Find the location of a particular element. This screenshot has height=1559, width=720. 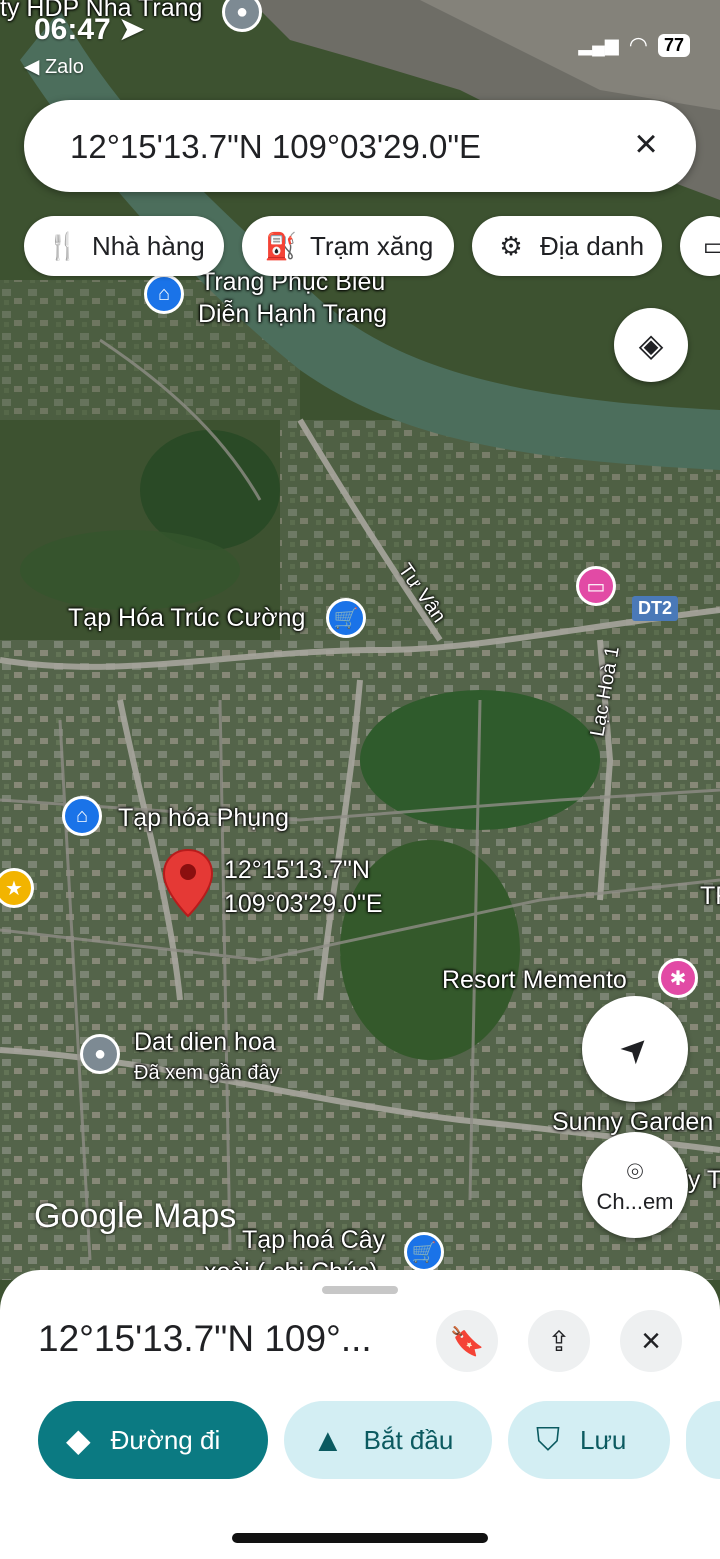

directions-button: ◆ Đường đi is located at coordinates (153, 1440).